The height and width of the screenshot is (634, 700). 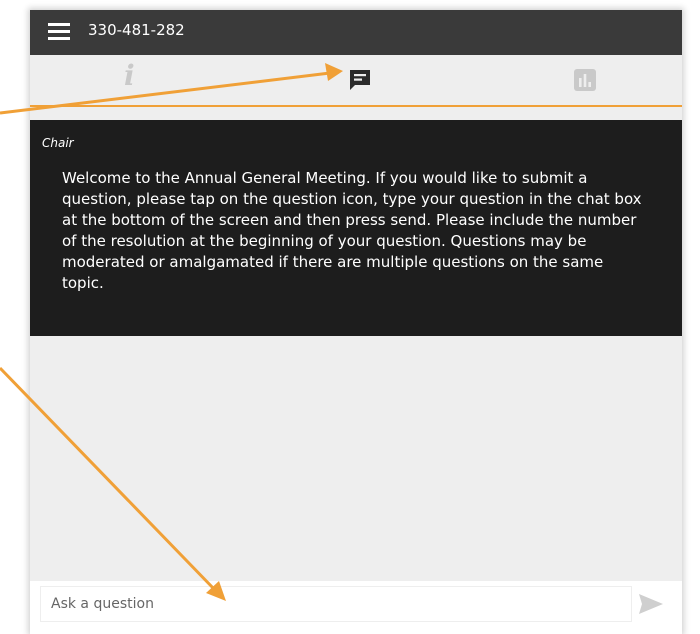 I want to click on chat-bubble-icon, so click(x=360, y=80).